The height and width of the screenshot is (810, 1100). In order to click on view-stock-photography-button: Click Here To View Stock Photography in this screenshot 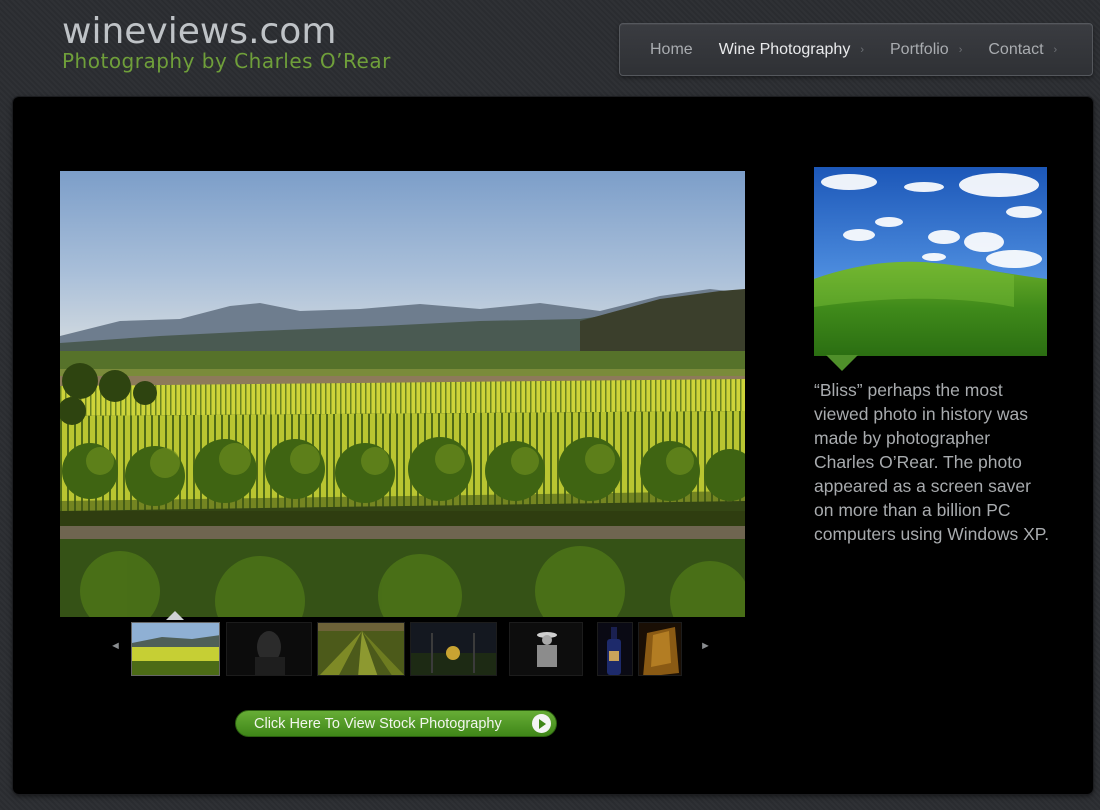, I will do `click(396, 723)`.